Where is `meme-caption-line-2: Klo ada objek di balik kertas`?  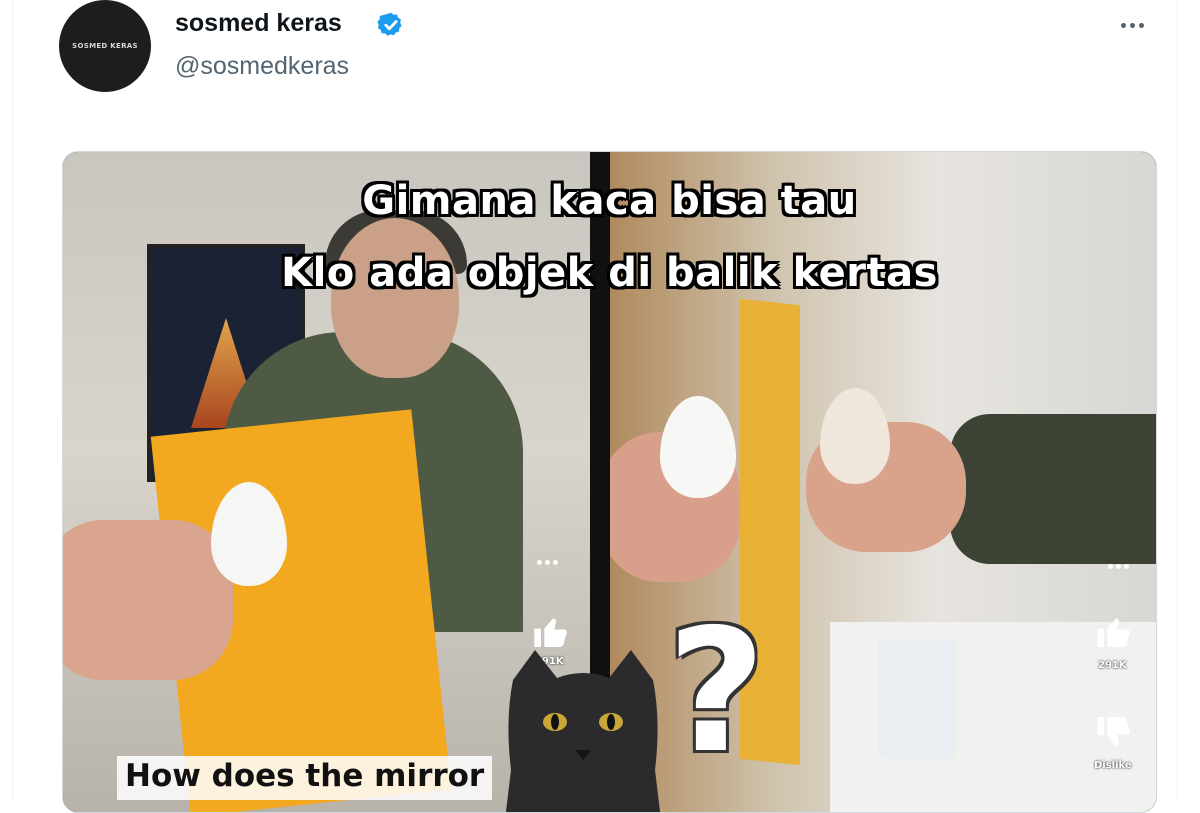 meme-caption-line-2: Klo ada objek di balik kertas is located at coordinates (609, 273).